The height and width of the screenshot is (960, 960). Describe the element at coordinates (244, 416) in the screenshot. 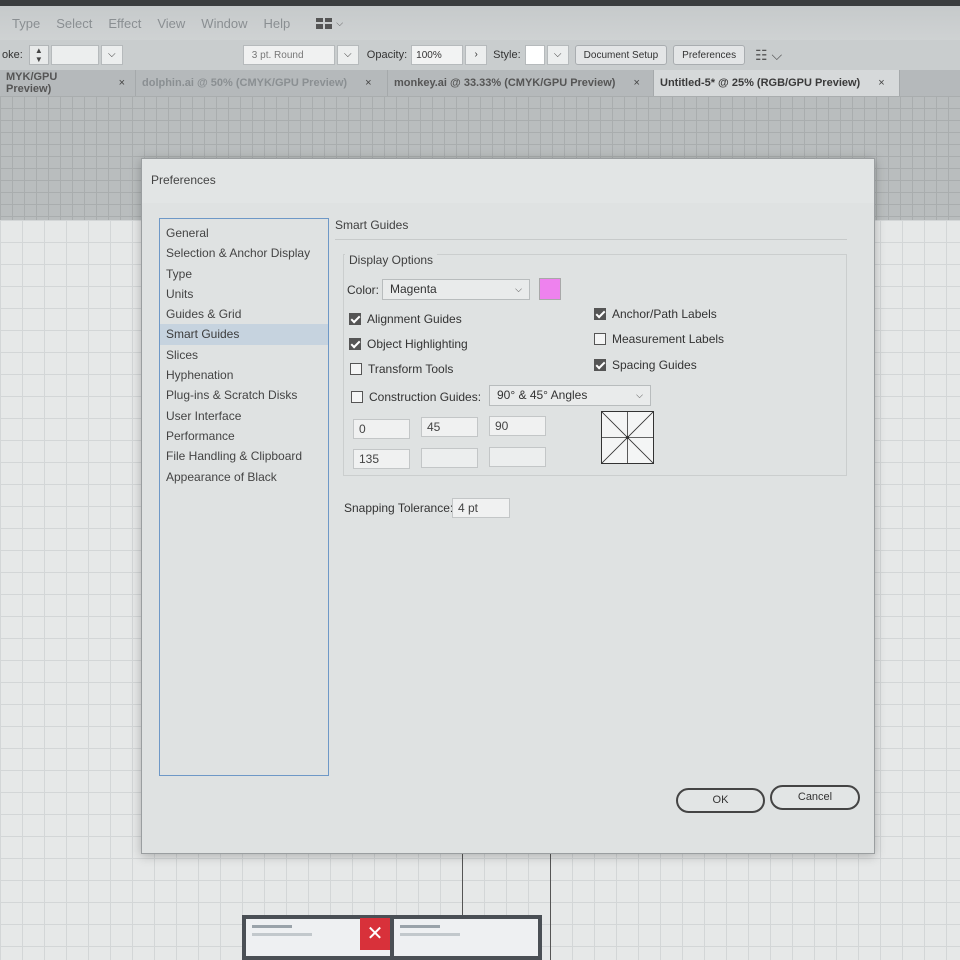

I see `nav-item-user-interface: User Interface` at that location.